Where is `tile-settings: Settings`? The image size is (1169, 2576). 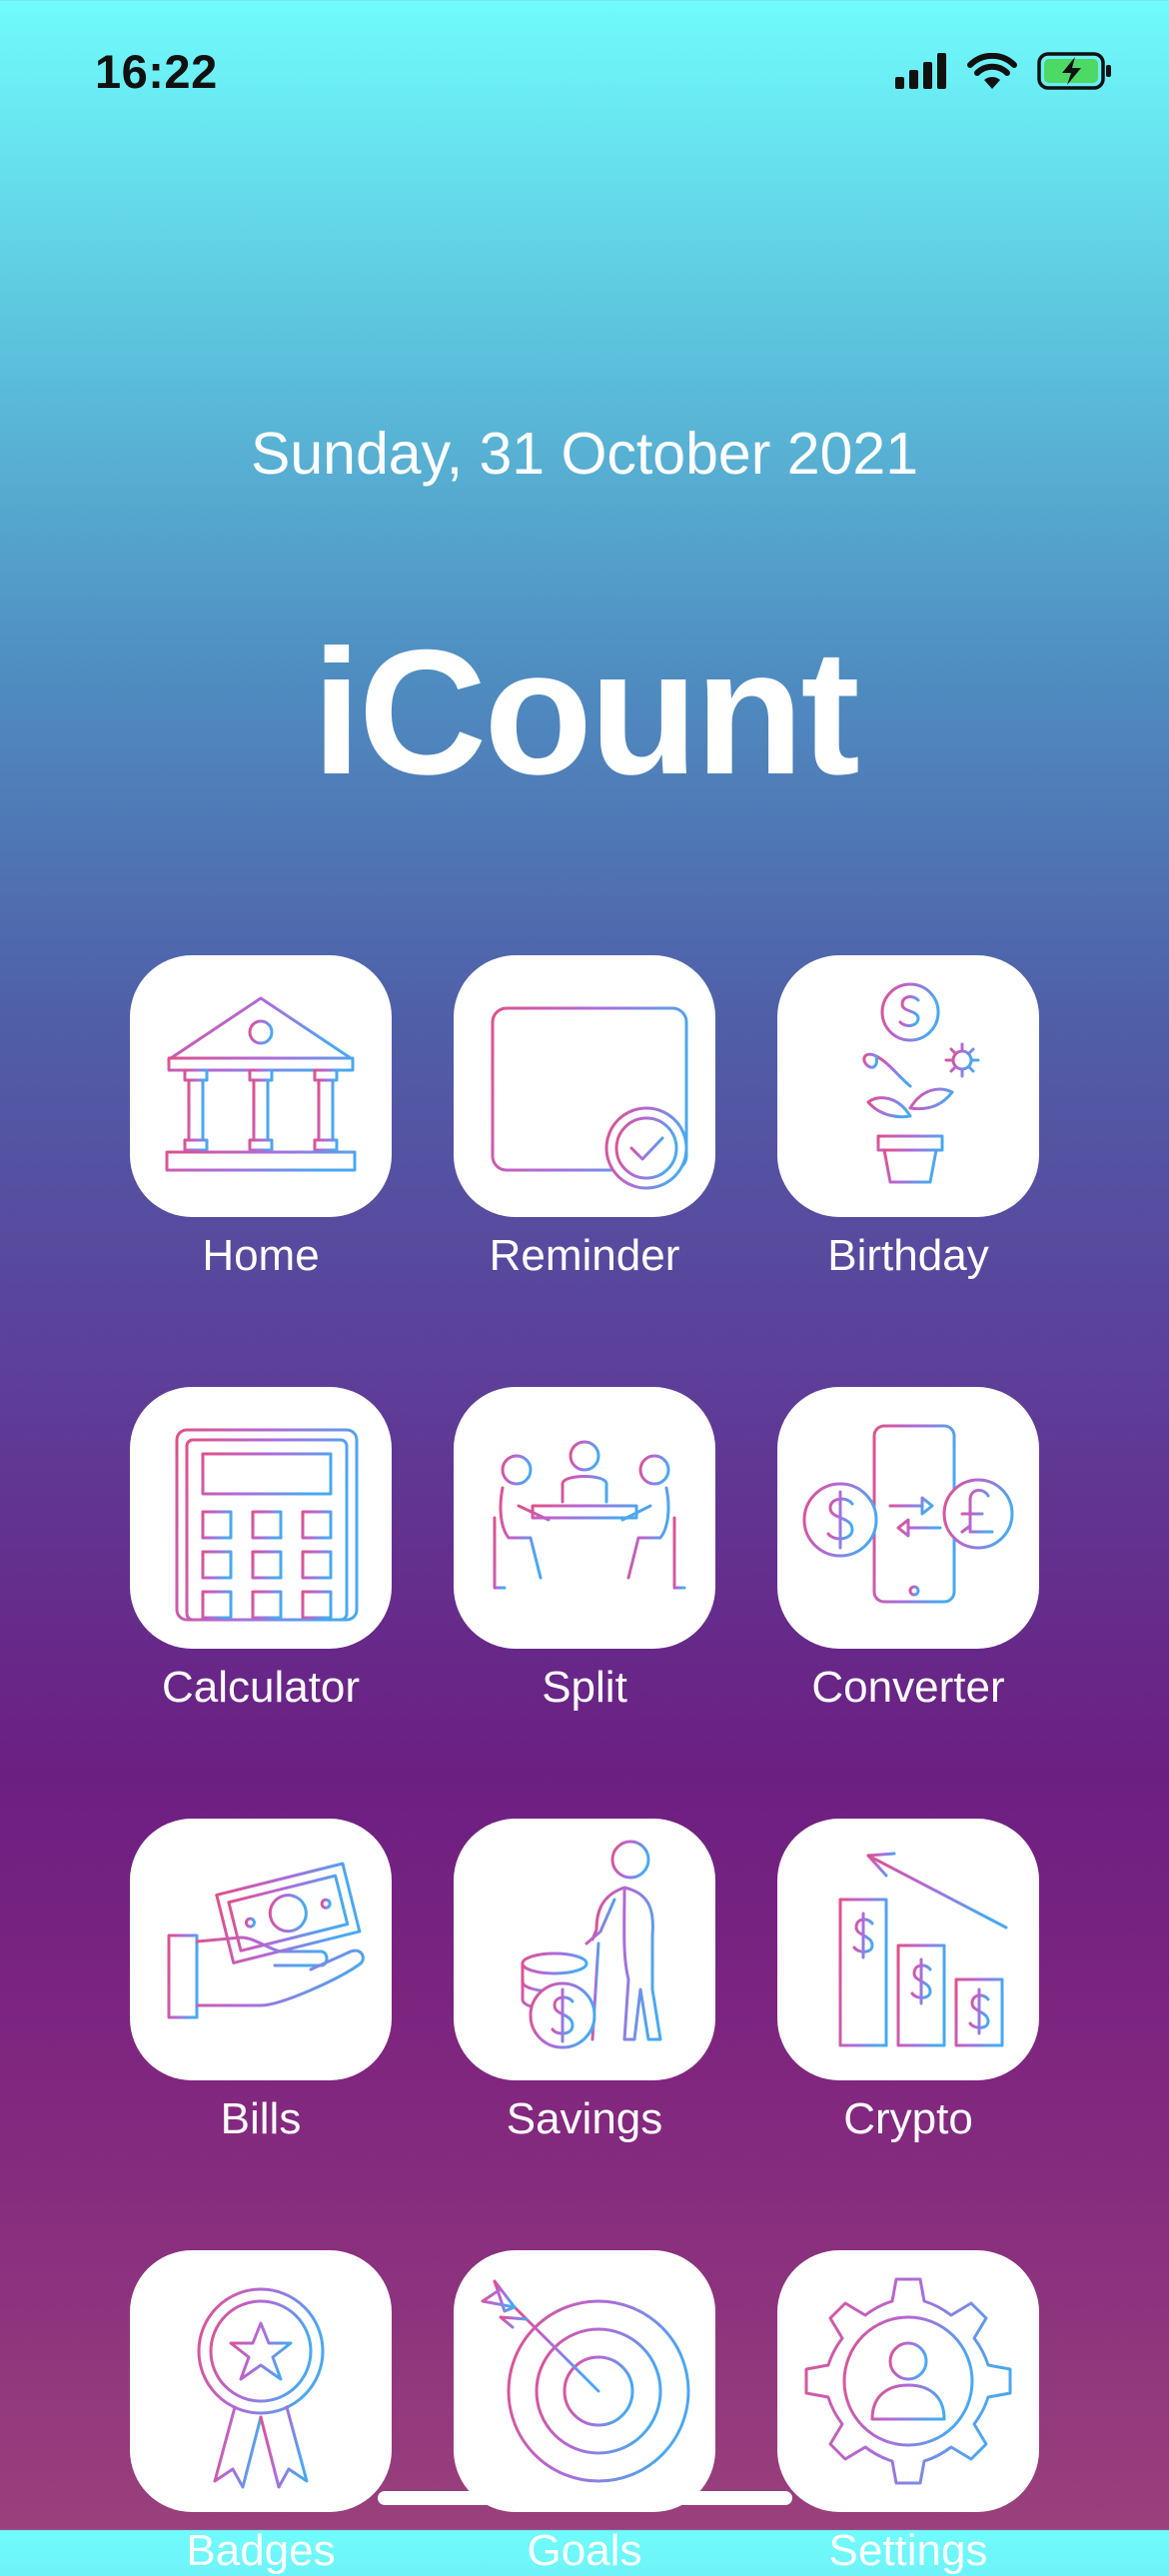
tile-settings: Settings is located at coordinates (908, 2413).